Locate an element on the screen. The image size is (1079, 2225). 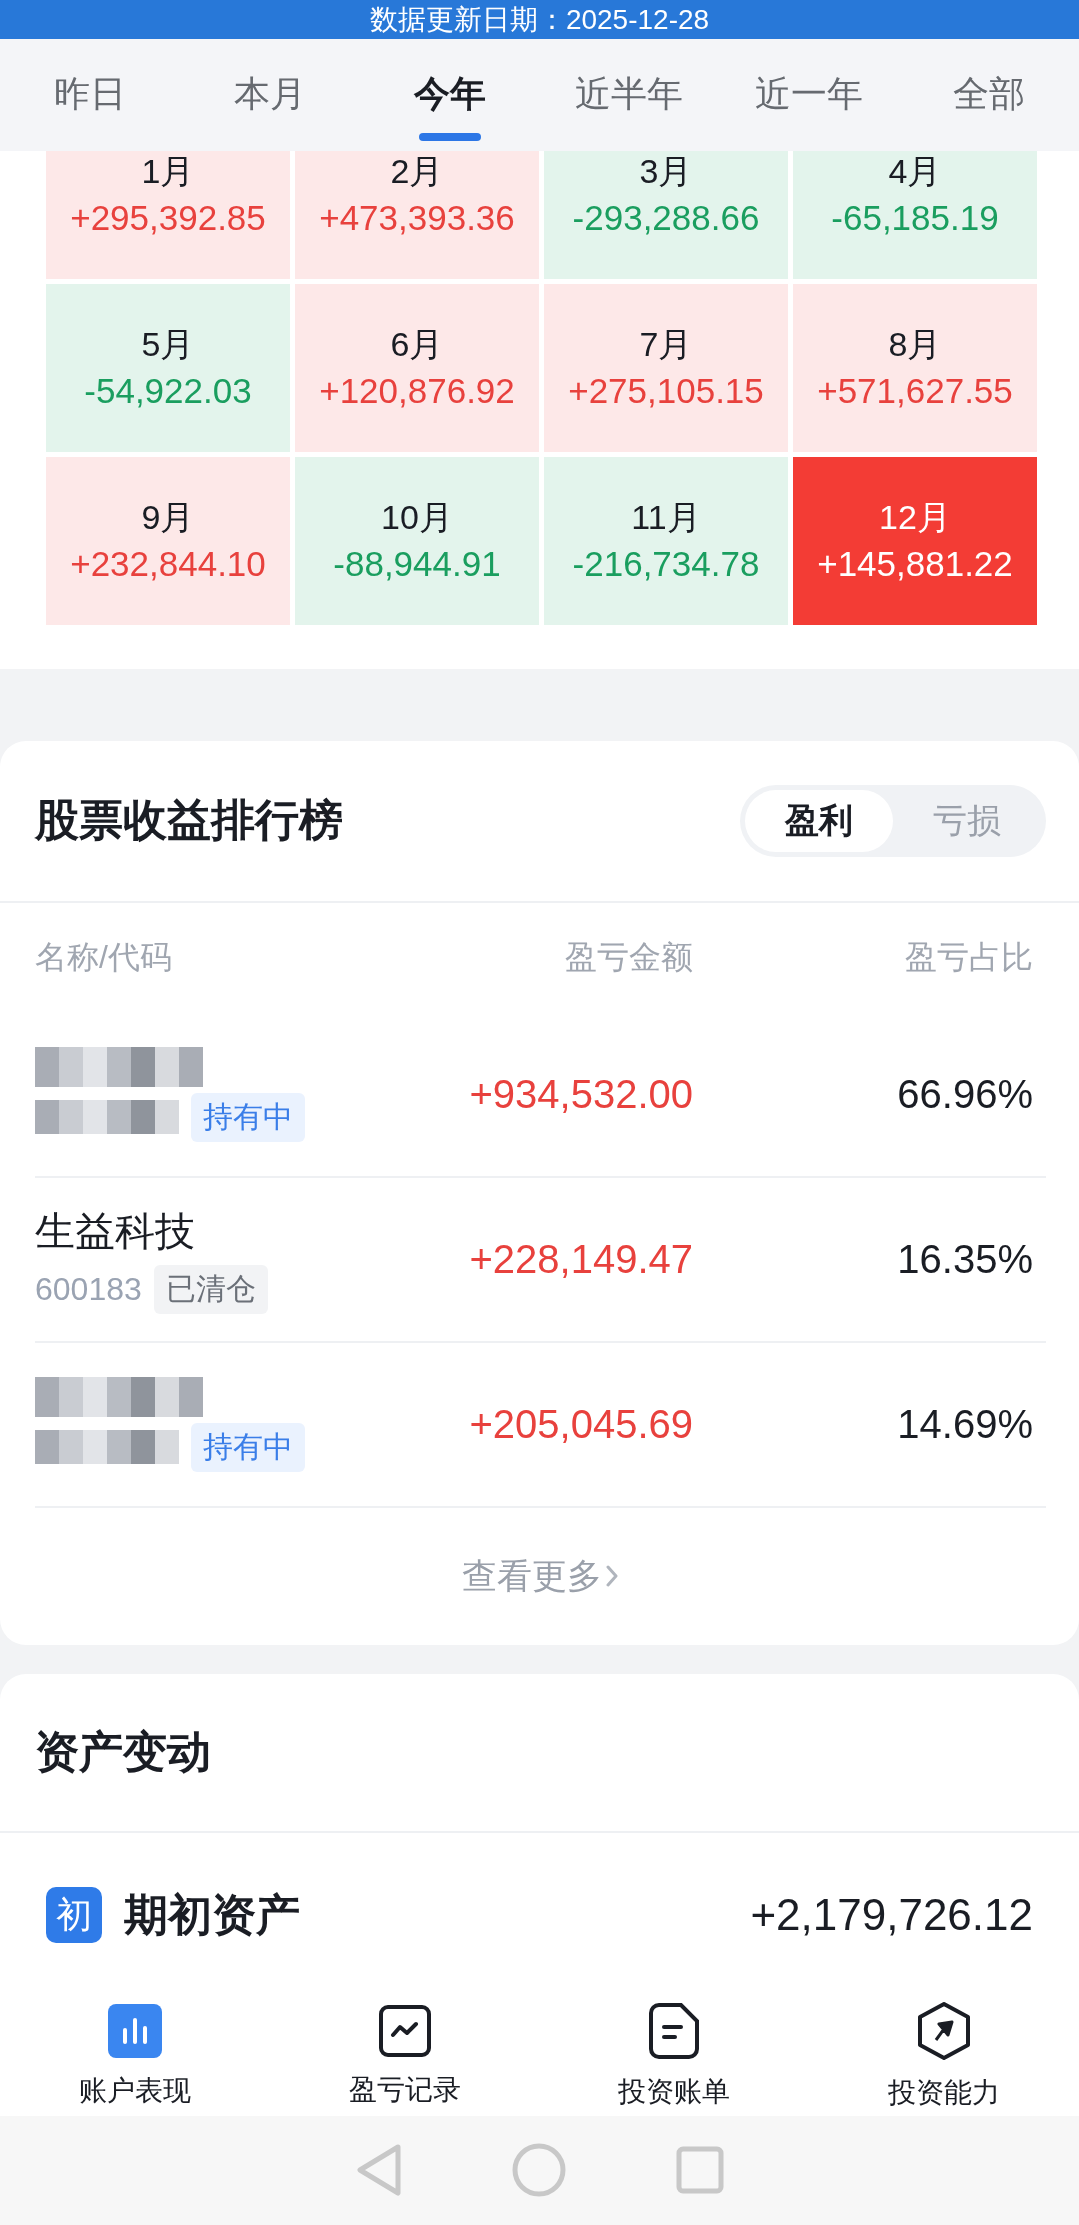
asset-label: 期初资产 is located at coordinates (212, 1914).